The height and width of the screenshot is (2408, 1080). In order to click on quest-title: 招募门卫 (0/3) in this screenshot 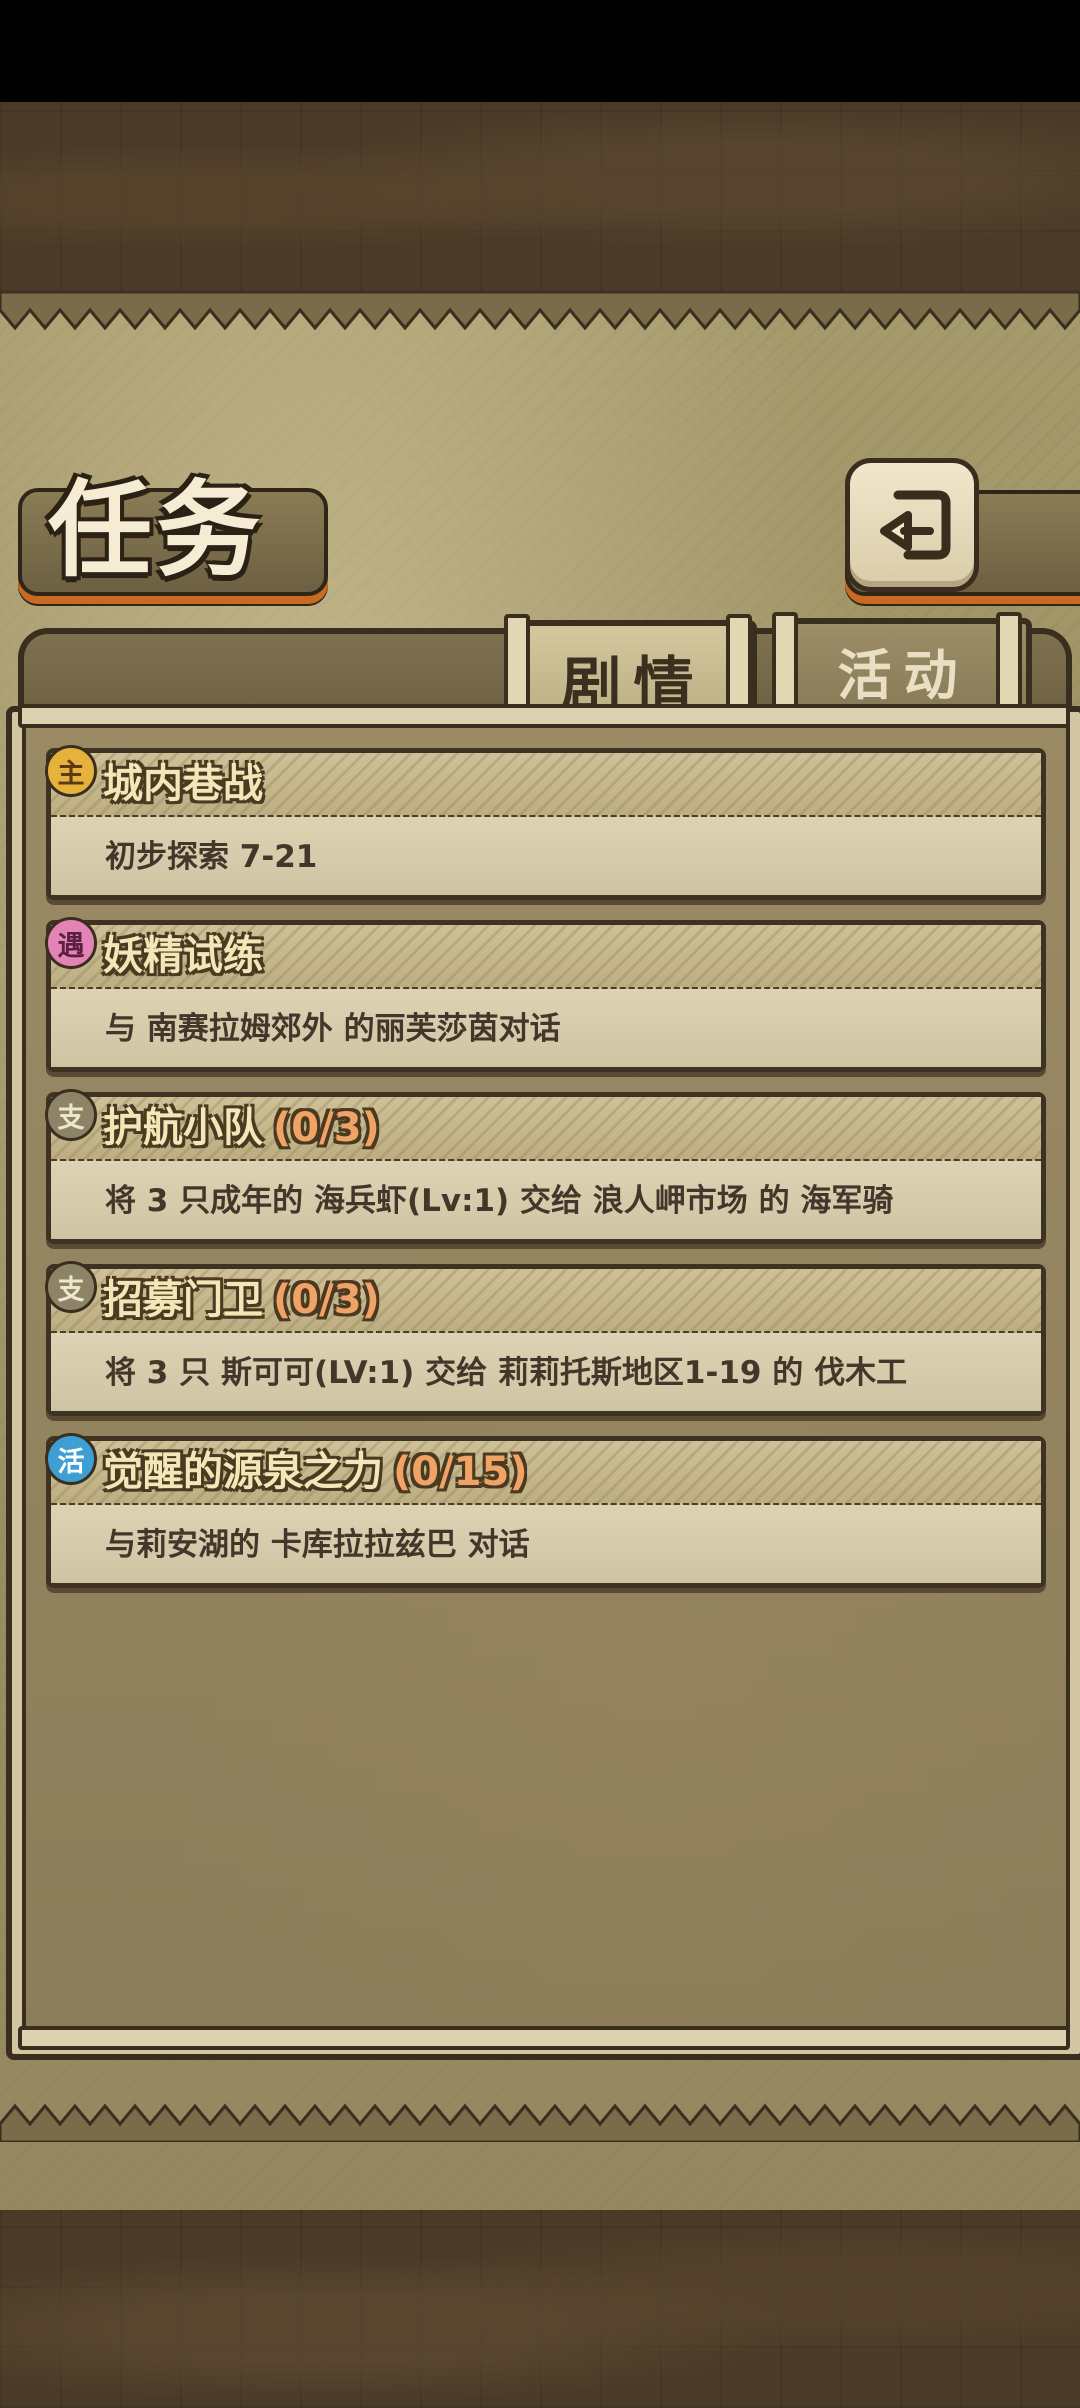, I will do `click(241, 1300)`.